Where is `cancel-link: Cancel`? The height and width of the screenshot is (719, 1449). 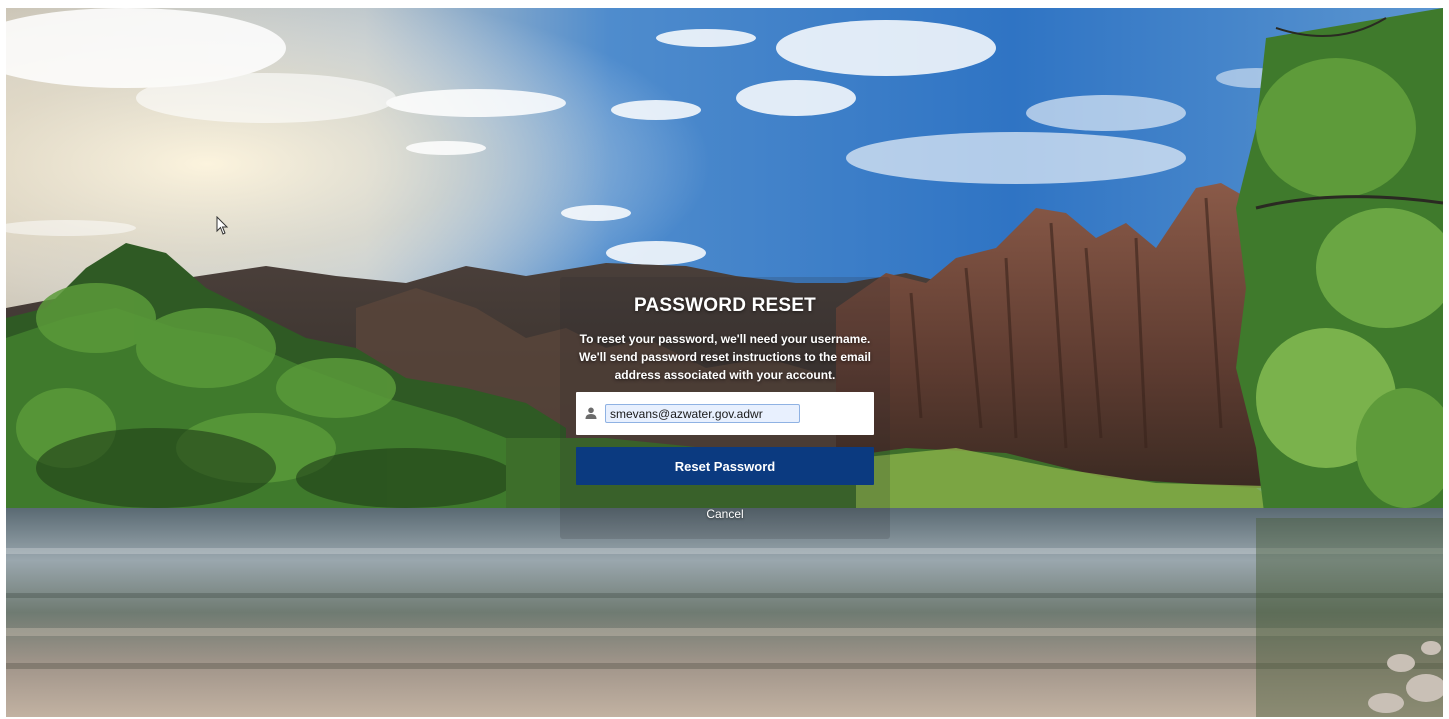 cancel-link: Cancel is located at coordinates (725, 514).